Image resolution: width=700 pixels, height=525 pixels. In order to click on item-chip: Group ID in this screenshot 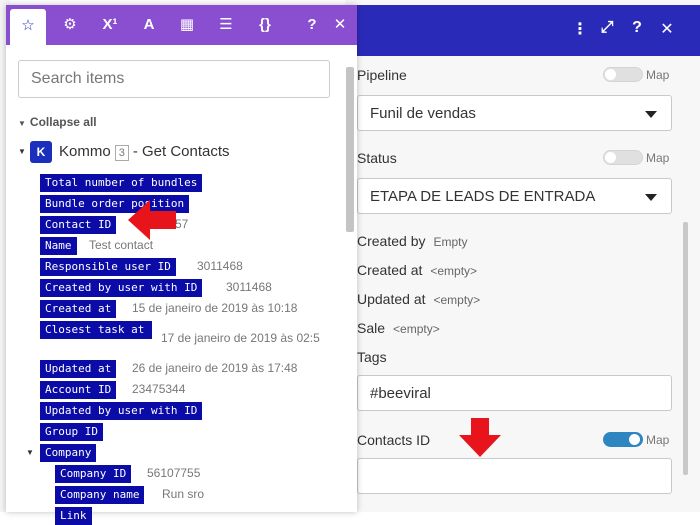, I will do `click(71, 432)`.